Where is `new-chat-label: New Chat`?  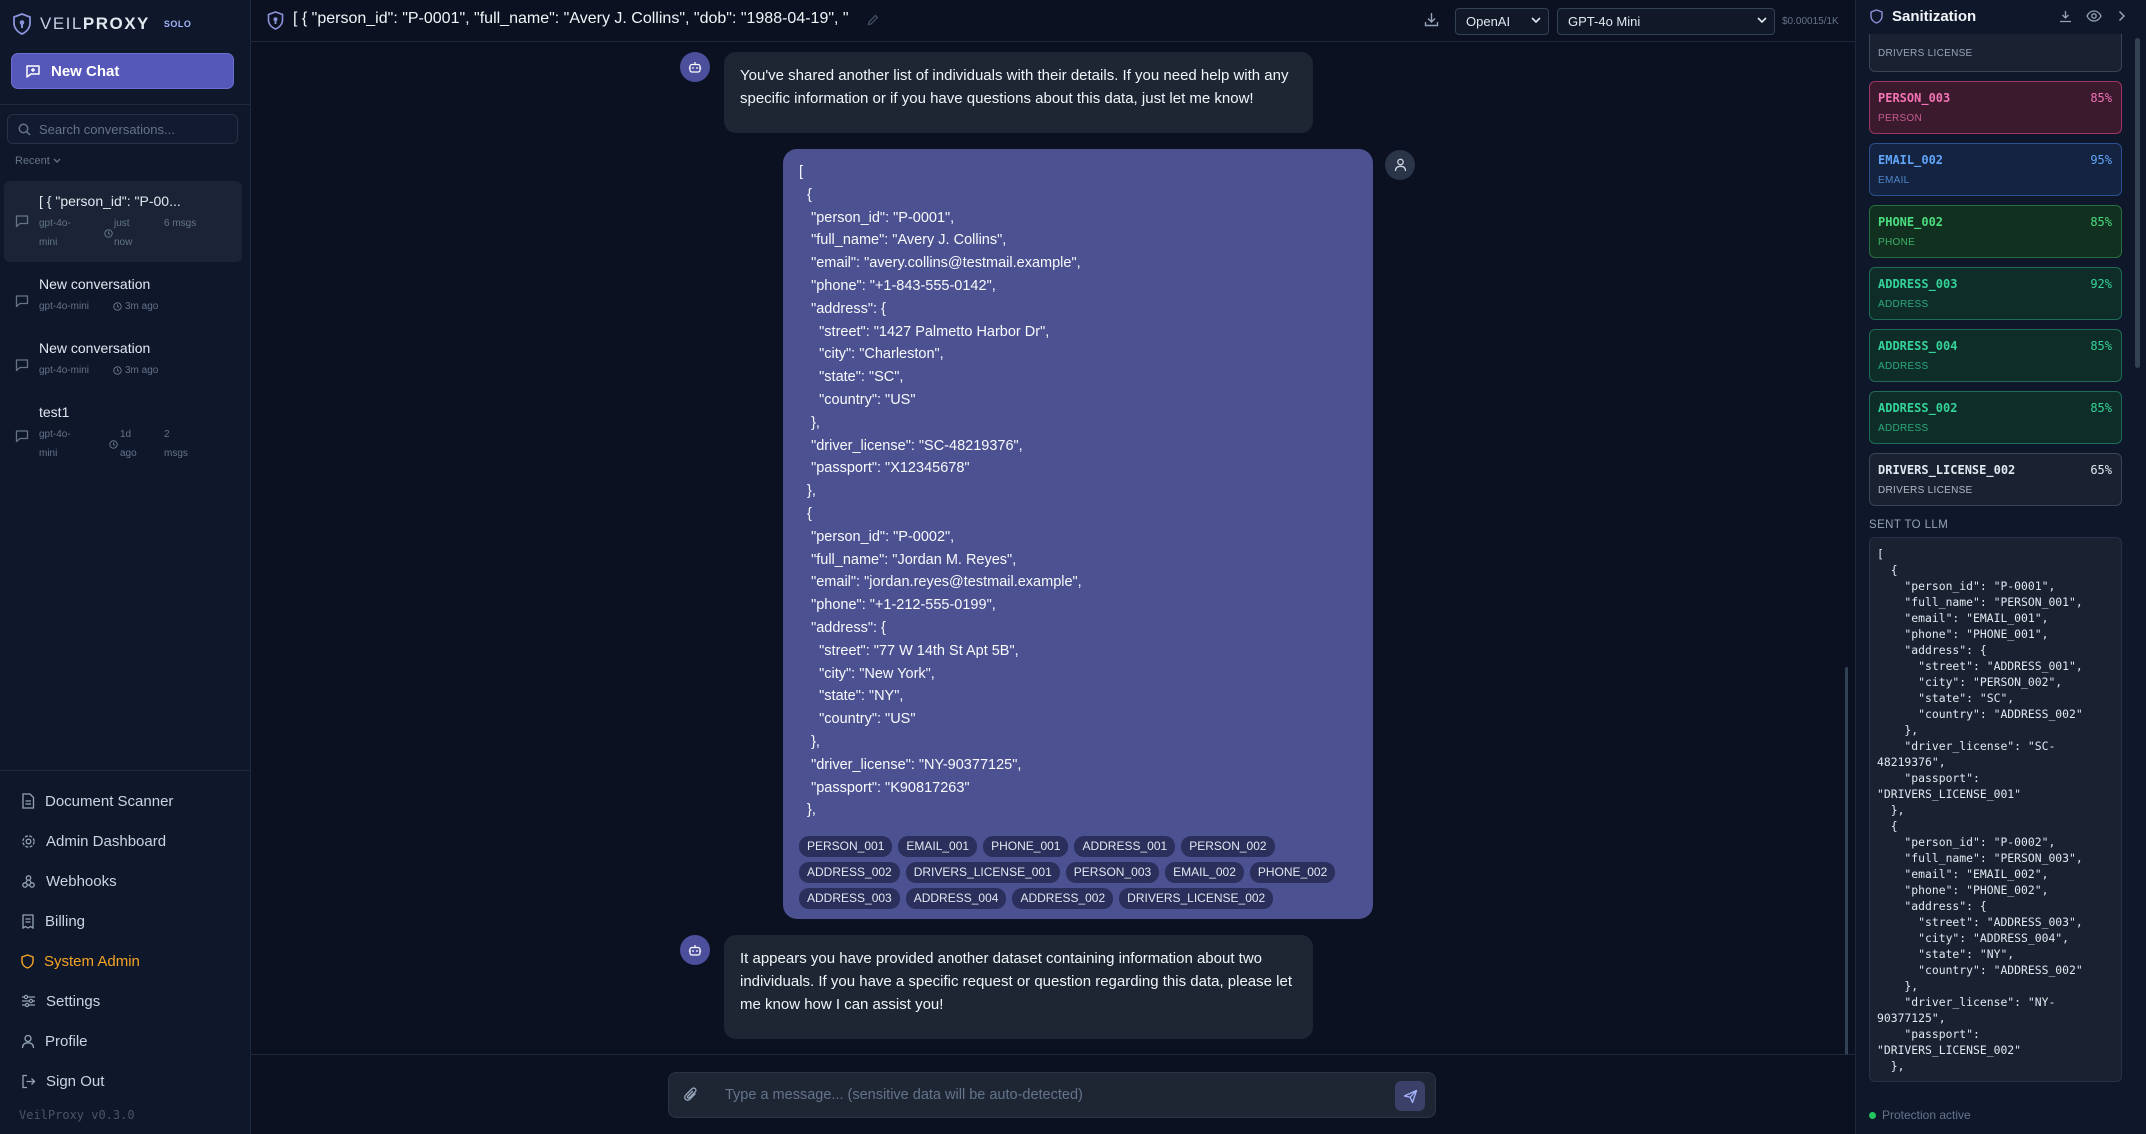
new-chat-label: New Chat is located at coordinates (85, 71).